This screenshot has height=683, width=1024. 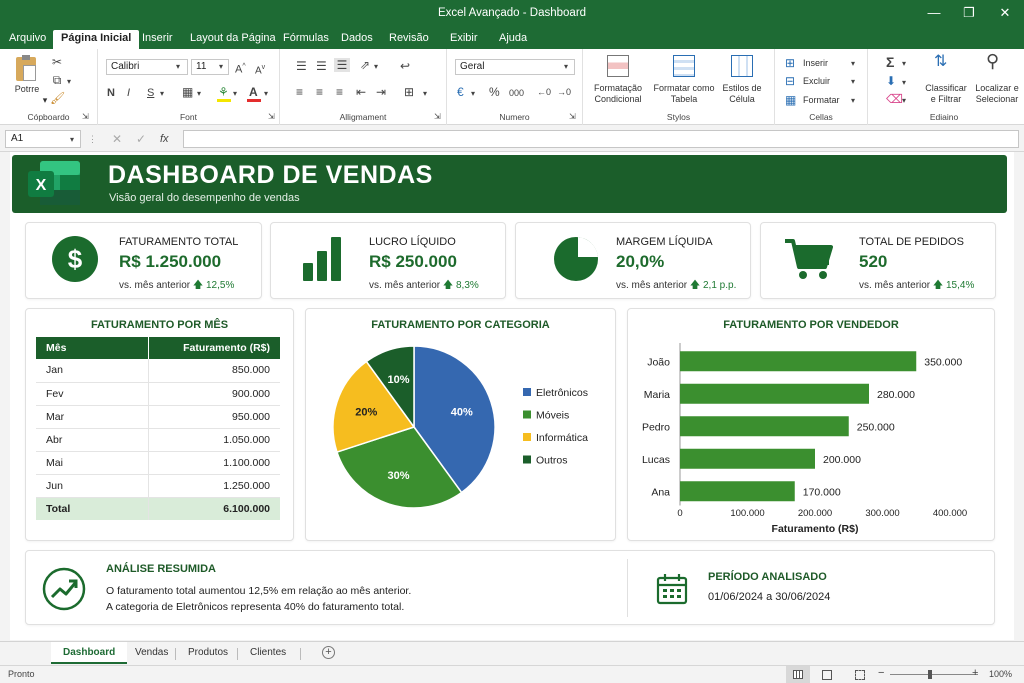 What do you see at coordinates (790, 63) in the screenshot?
I see `insert-cells-icon: ⊞` at bounding box center [790, 63].